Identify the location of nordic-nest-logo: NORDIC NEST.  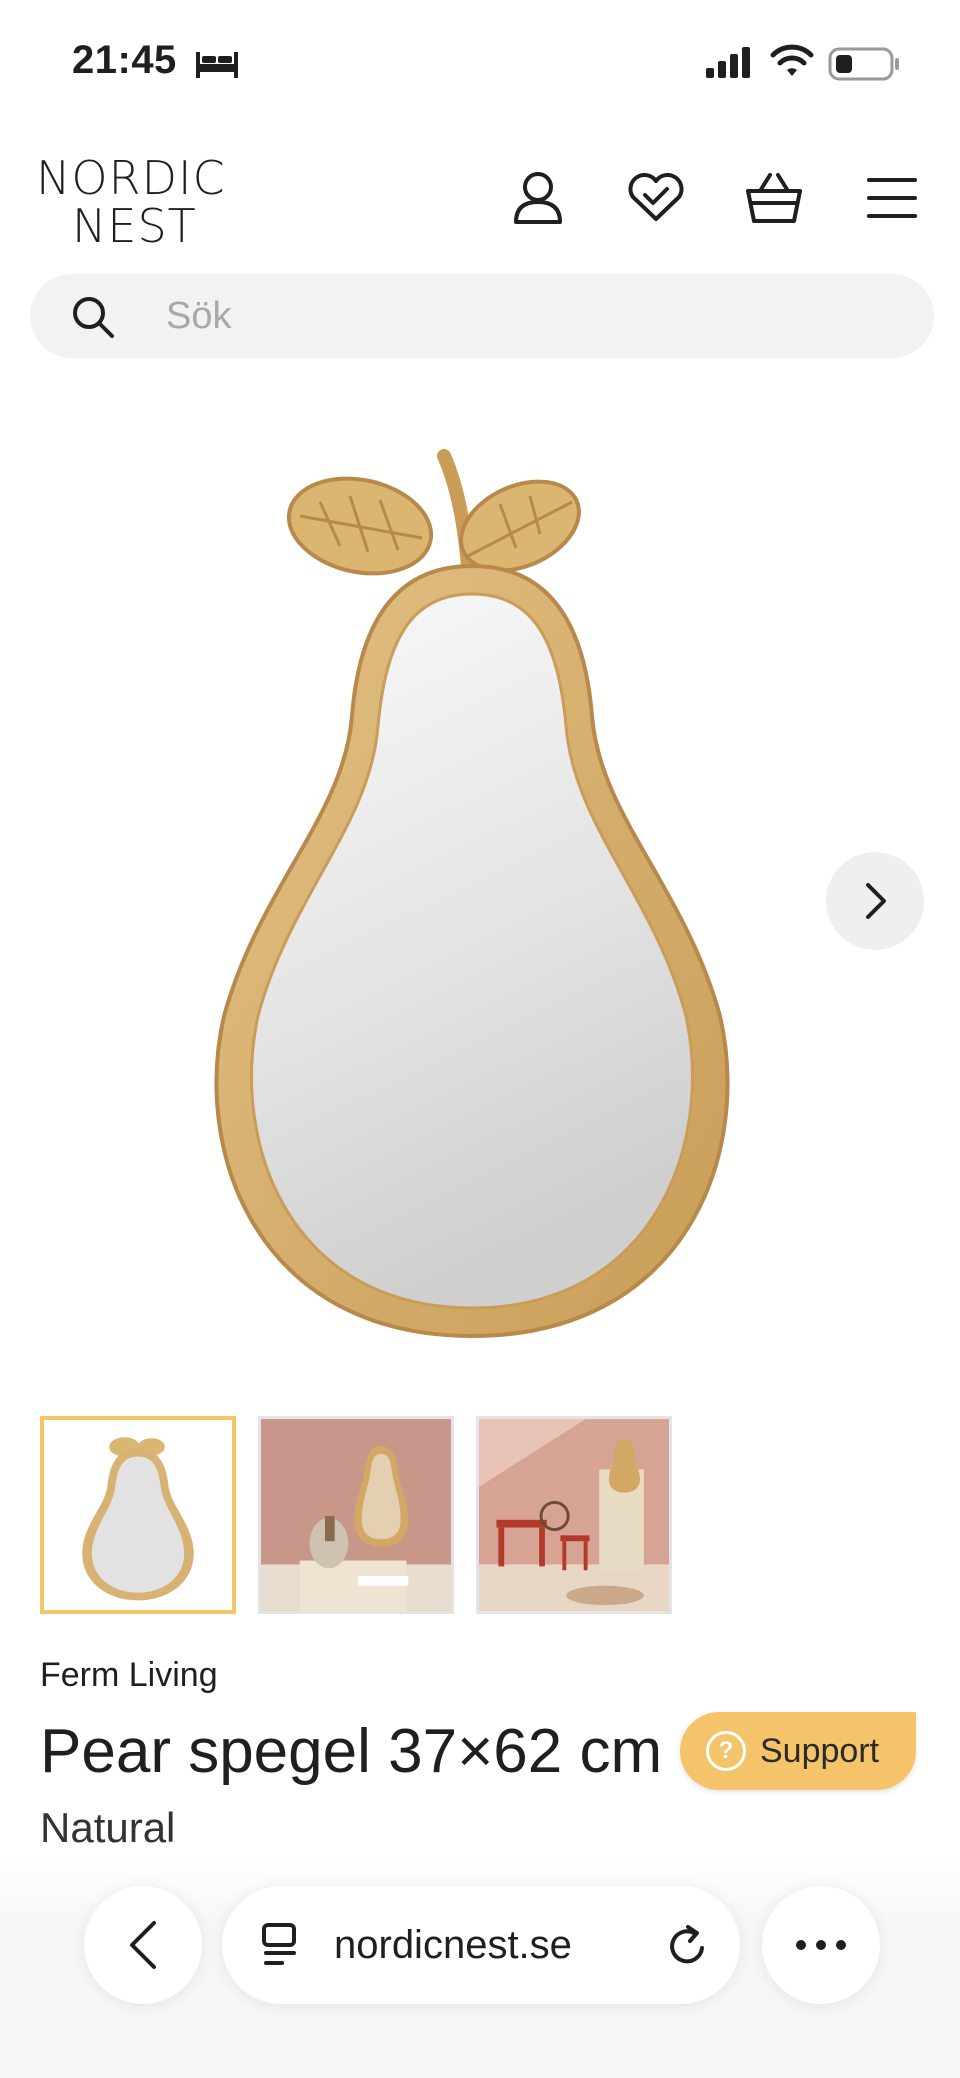
(136, 202).